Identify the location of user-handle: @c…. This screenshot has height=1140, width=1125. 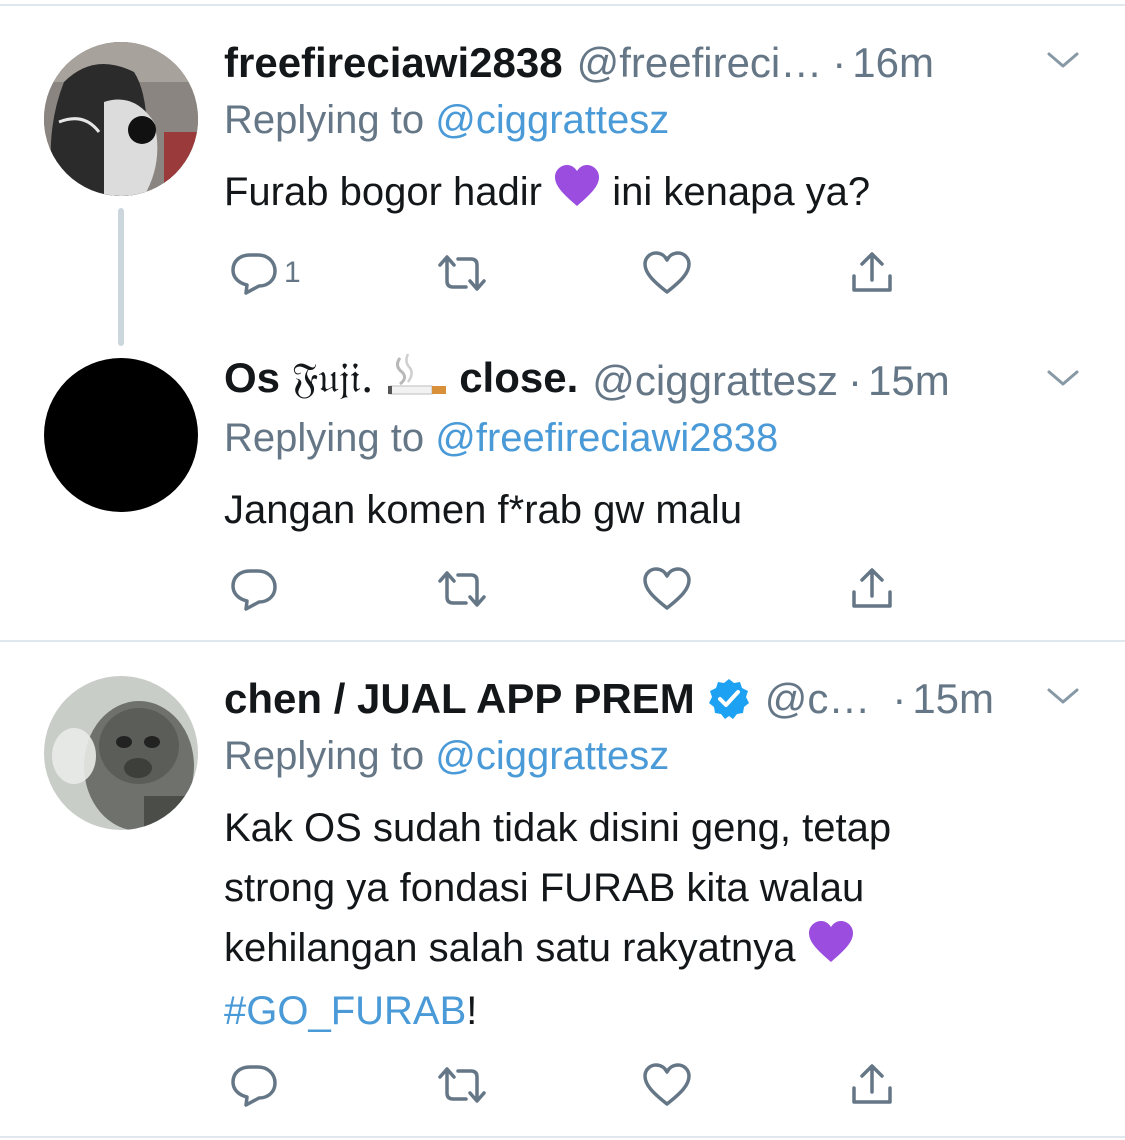
(818, 699).